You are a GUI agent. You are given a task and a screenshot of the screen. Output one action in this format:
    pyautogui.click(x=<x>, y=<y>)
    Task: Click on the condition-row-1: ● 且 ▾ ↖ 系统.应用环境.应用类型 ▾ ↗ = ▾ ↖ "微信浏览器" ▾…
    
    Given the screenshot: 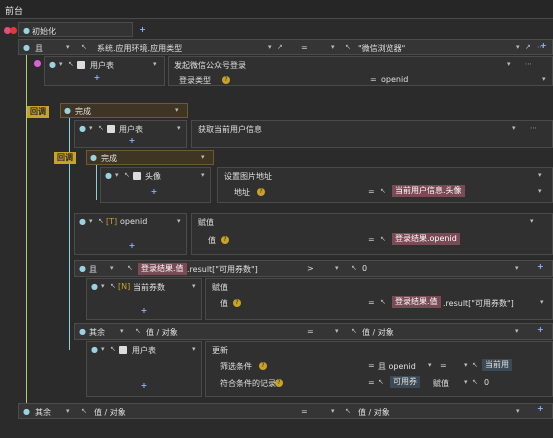 What is the action you would take?
    pyautogui.click(x=285, y=47)
    